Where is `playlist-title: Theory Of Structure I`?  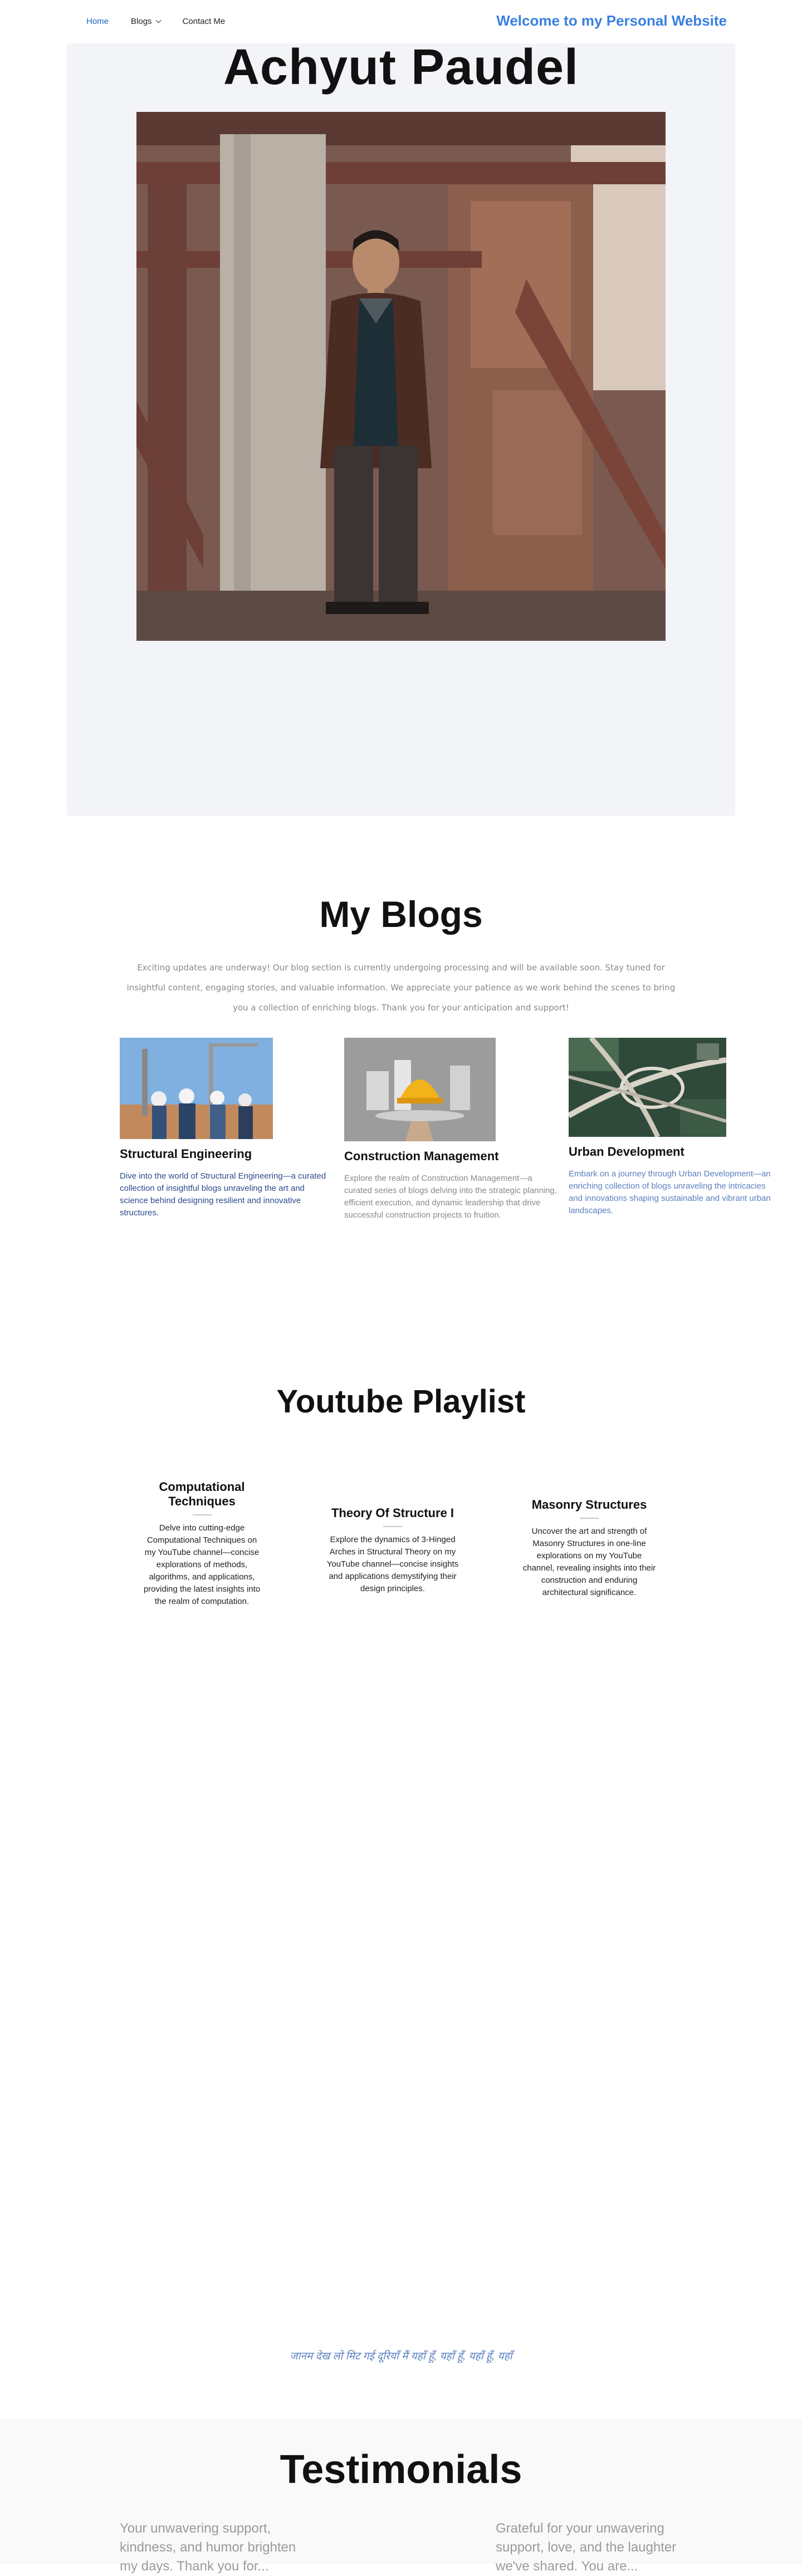
playlist-title: Theory Of Structure I is located at coordinates (392, 1513).